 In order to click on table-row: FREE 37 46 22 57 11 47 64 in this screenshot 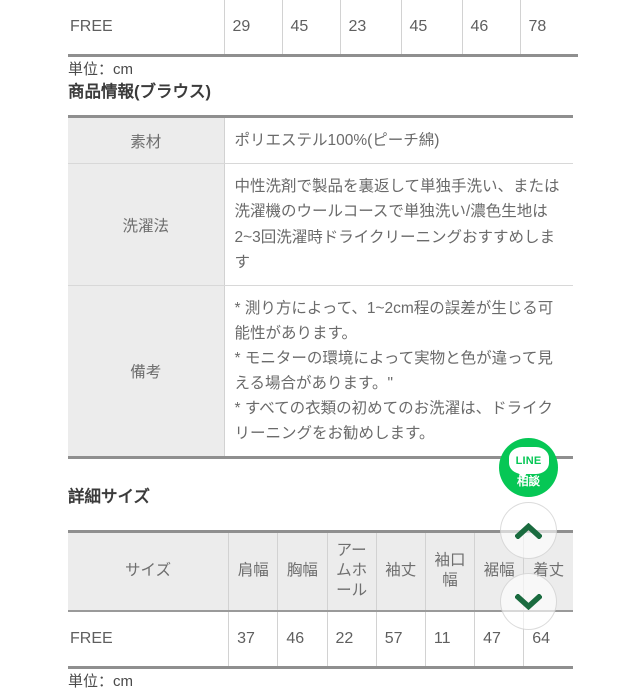, I will do `click(320, 639)`.